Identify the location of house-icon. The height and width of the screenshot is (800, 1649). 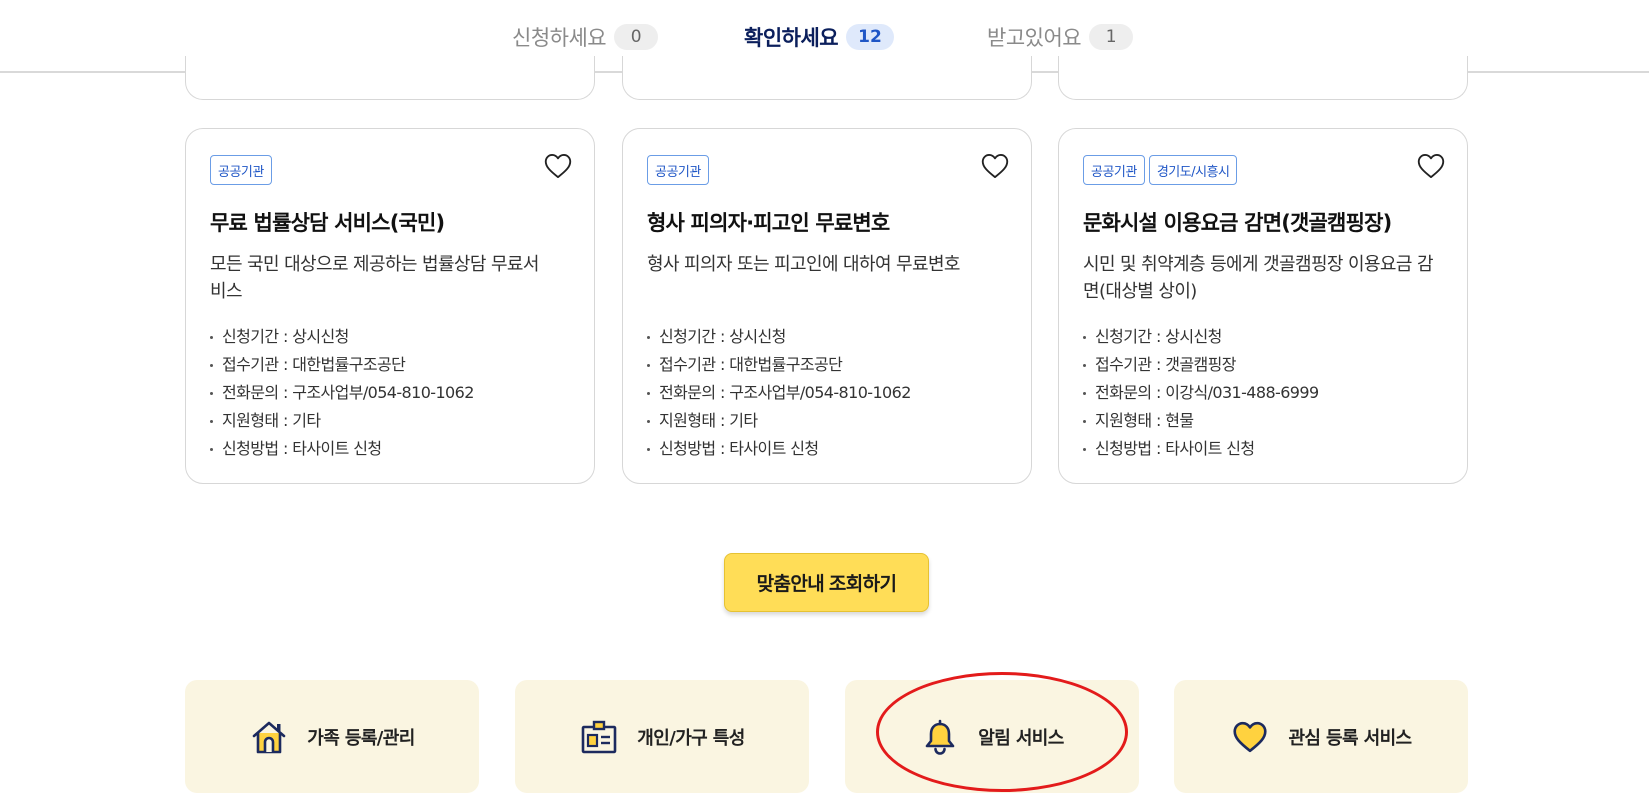
(269, 737).